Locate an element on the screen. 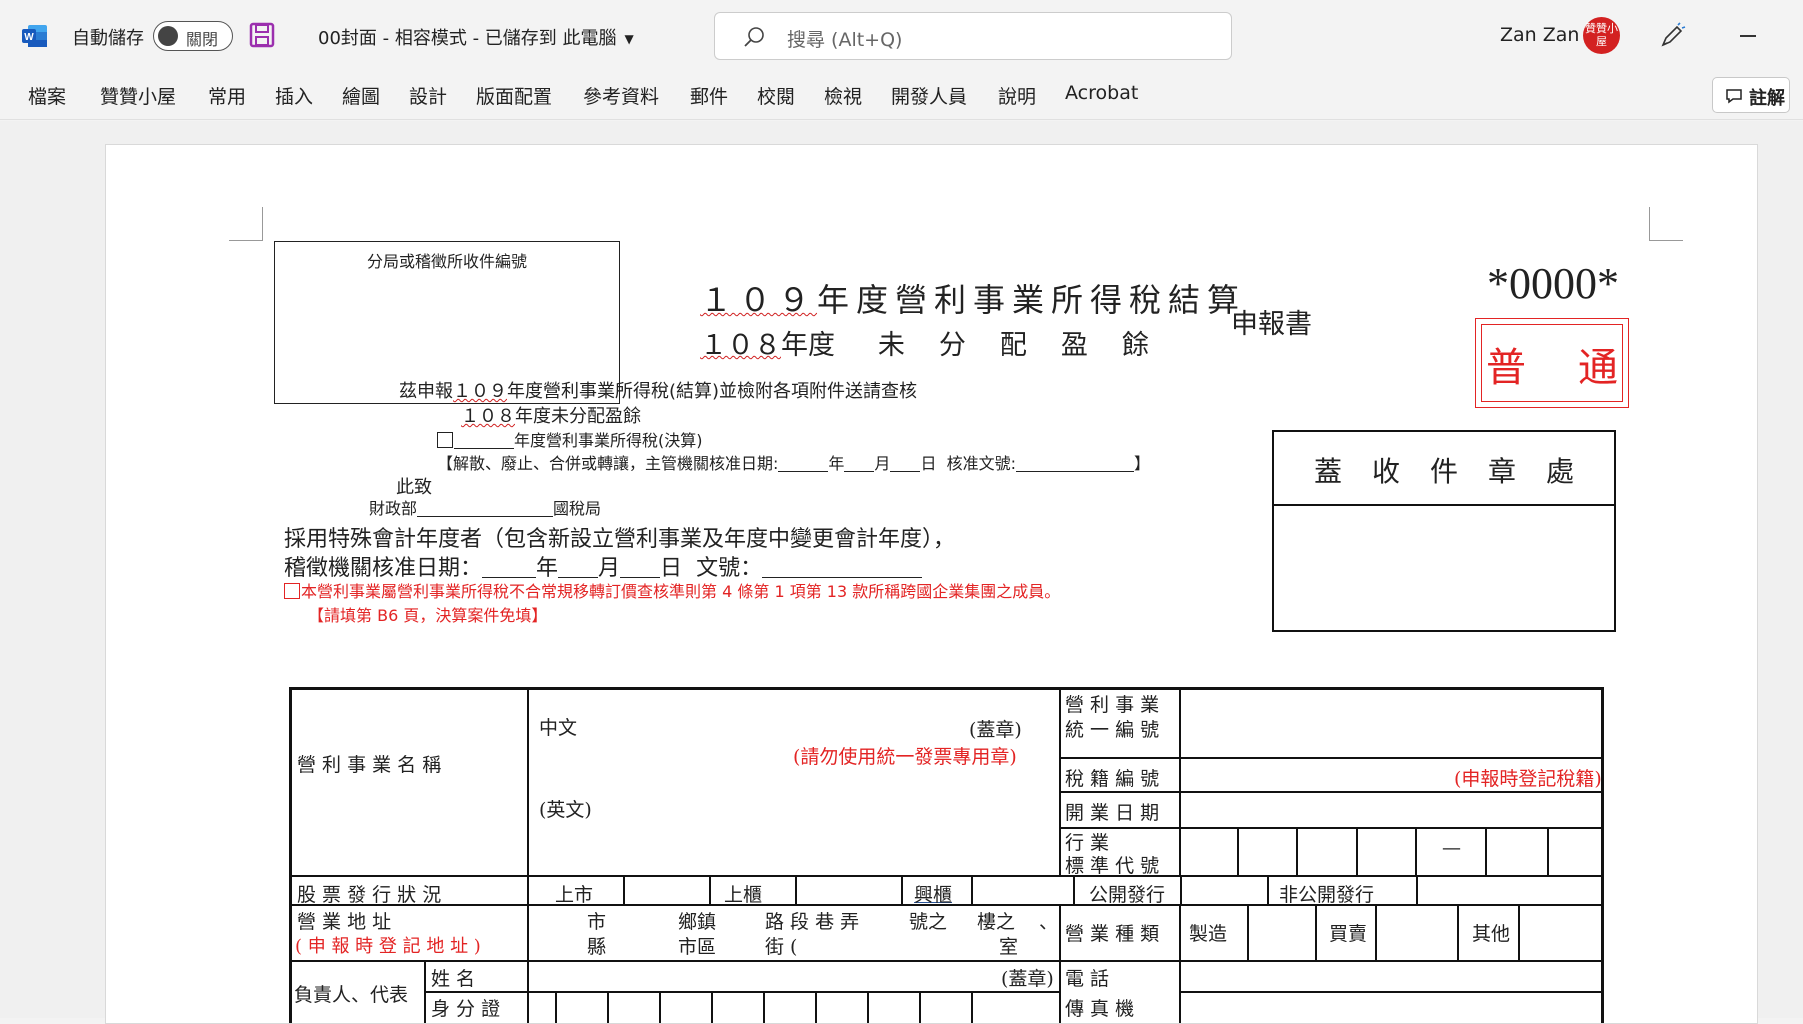  approval-day-blank is located at coordinates (905, 463).